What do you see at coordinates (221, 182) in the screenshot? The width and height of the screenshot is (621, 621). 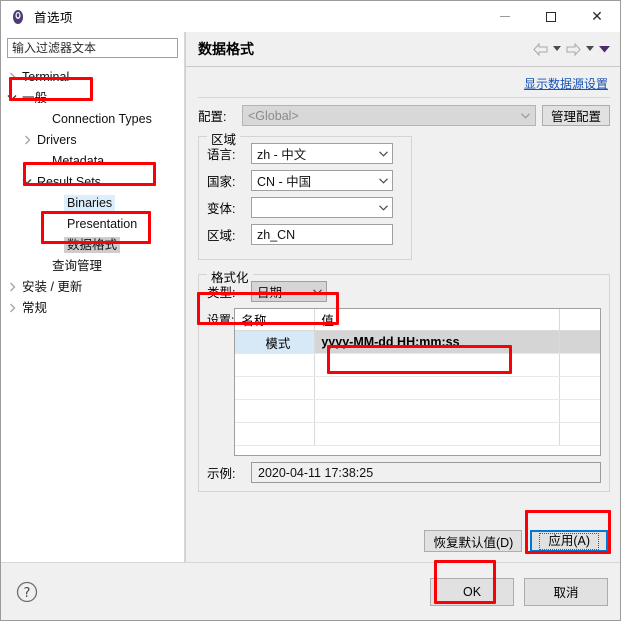 I see `locale-field-label: 国家:` at bounding box center [221, 182].